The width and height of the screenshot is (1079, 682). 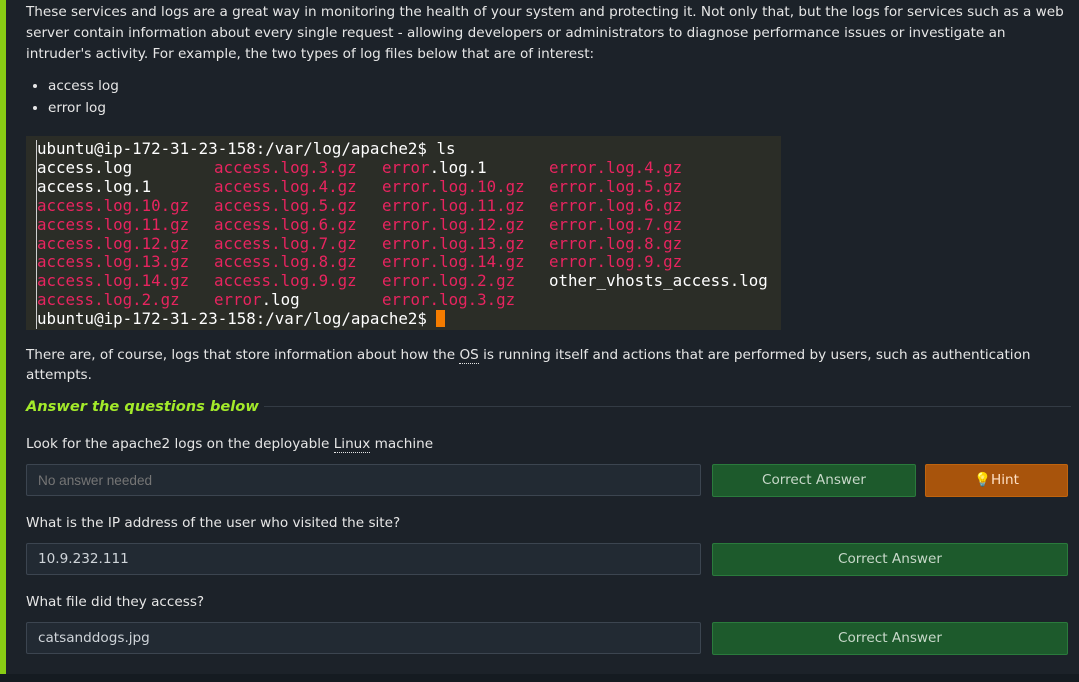 What do you see at coordinates (85, 167) in the screenshot?
I see `terminal-file-entry: access.log` at bounding box center [85, 167].